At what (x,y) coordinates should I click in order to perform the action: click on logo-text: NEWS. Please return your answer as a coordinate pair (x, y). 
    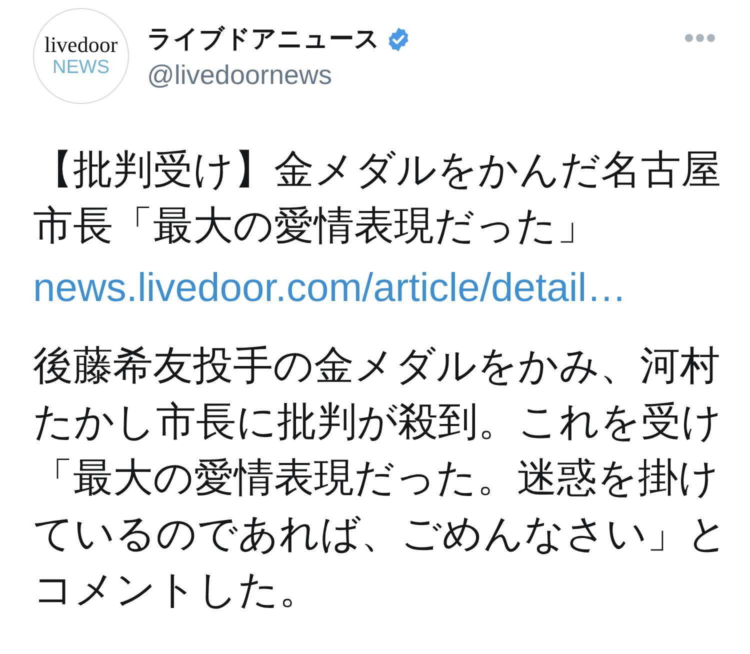
    Looking at the image, I should click on (81, 68).